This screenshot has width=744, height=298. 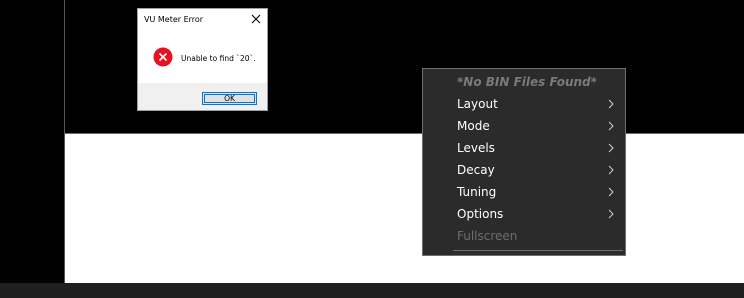 I want to click on close-icon, so click(x=256, y=19).